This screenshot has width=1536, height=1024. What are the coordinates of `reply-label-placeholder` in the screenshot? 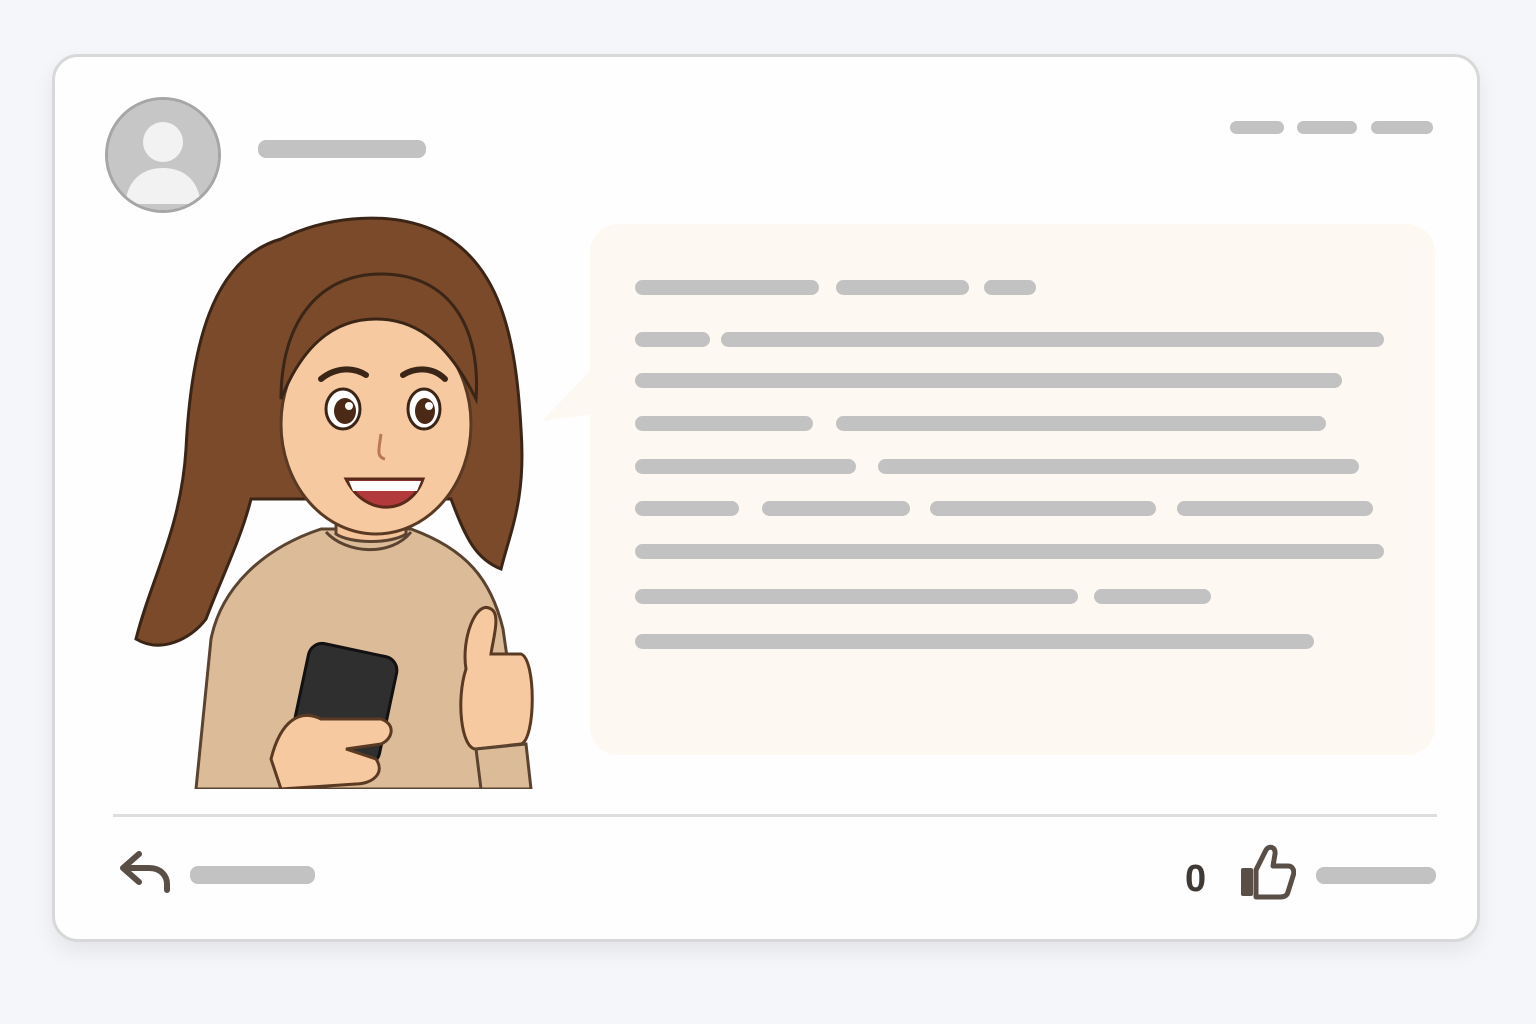 It's located at (252, 875).